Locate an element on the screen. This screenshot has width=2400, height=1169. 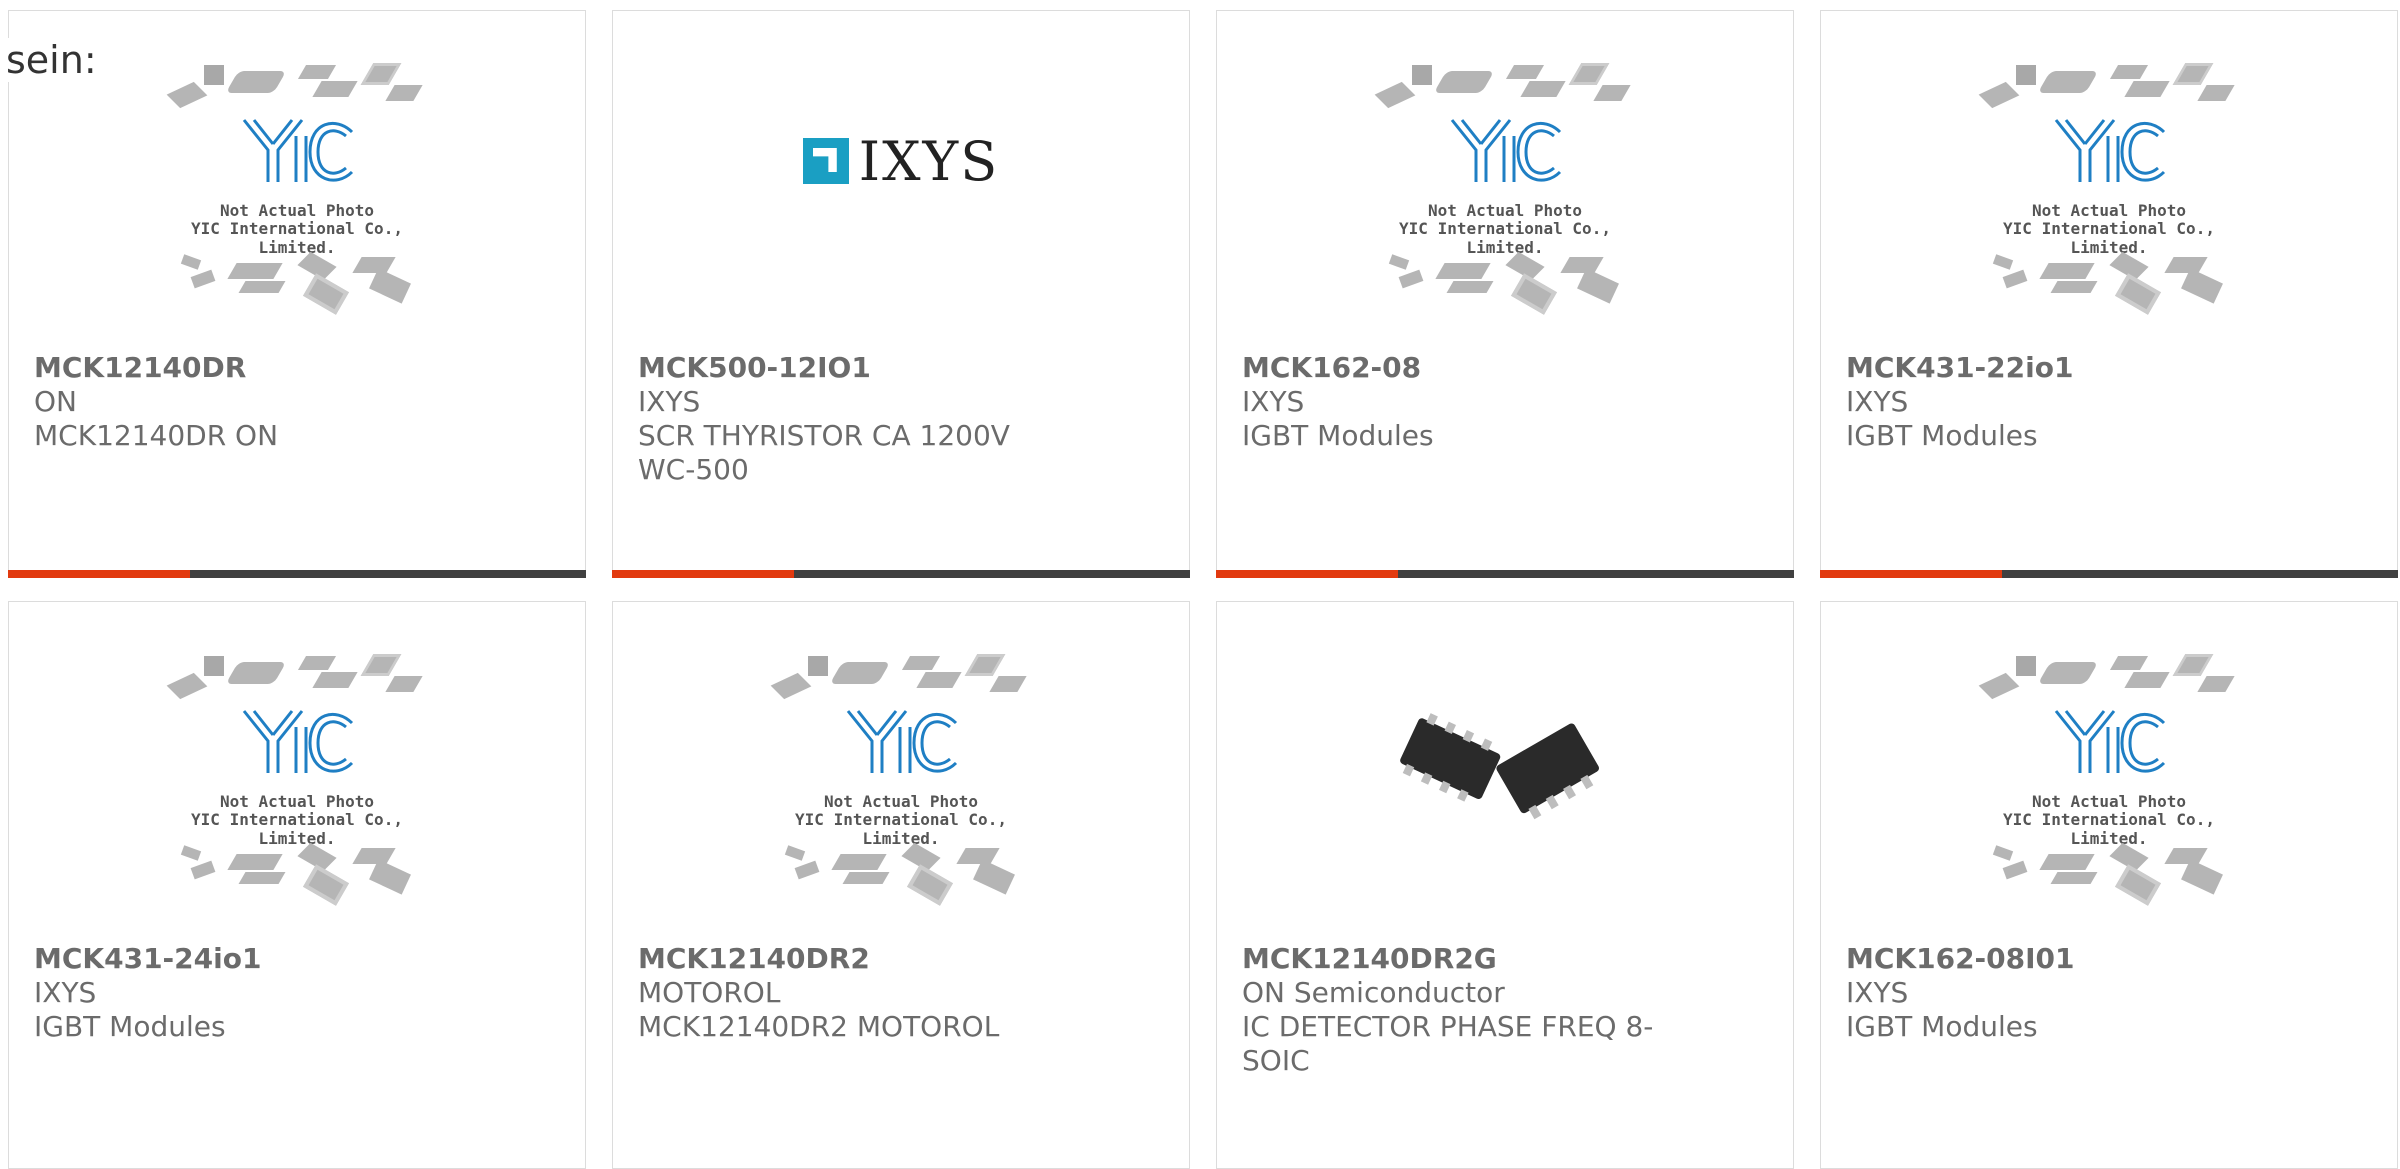
ixys-logo: IXYS is located at coordinates (901, 161).